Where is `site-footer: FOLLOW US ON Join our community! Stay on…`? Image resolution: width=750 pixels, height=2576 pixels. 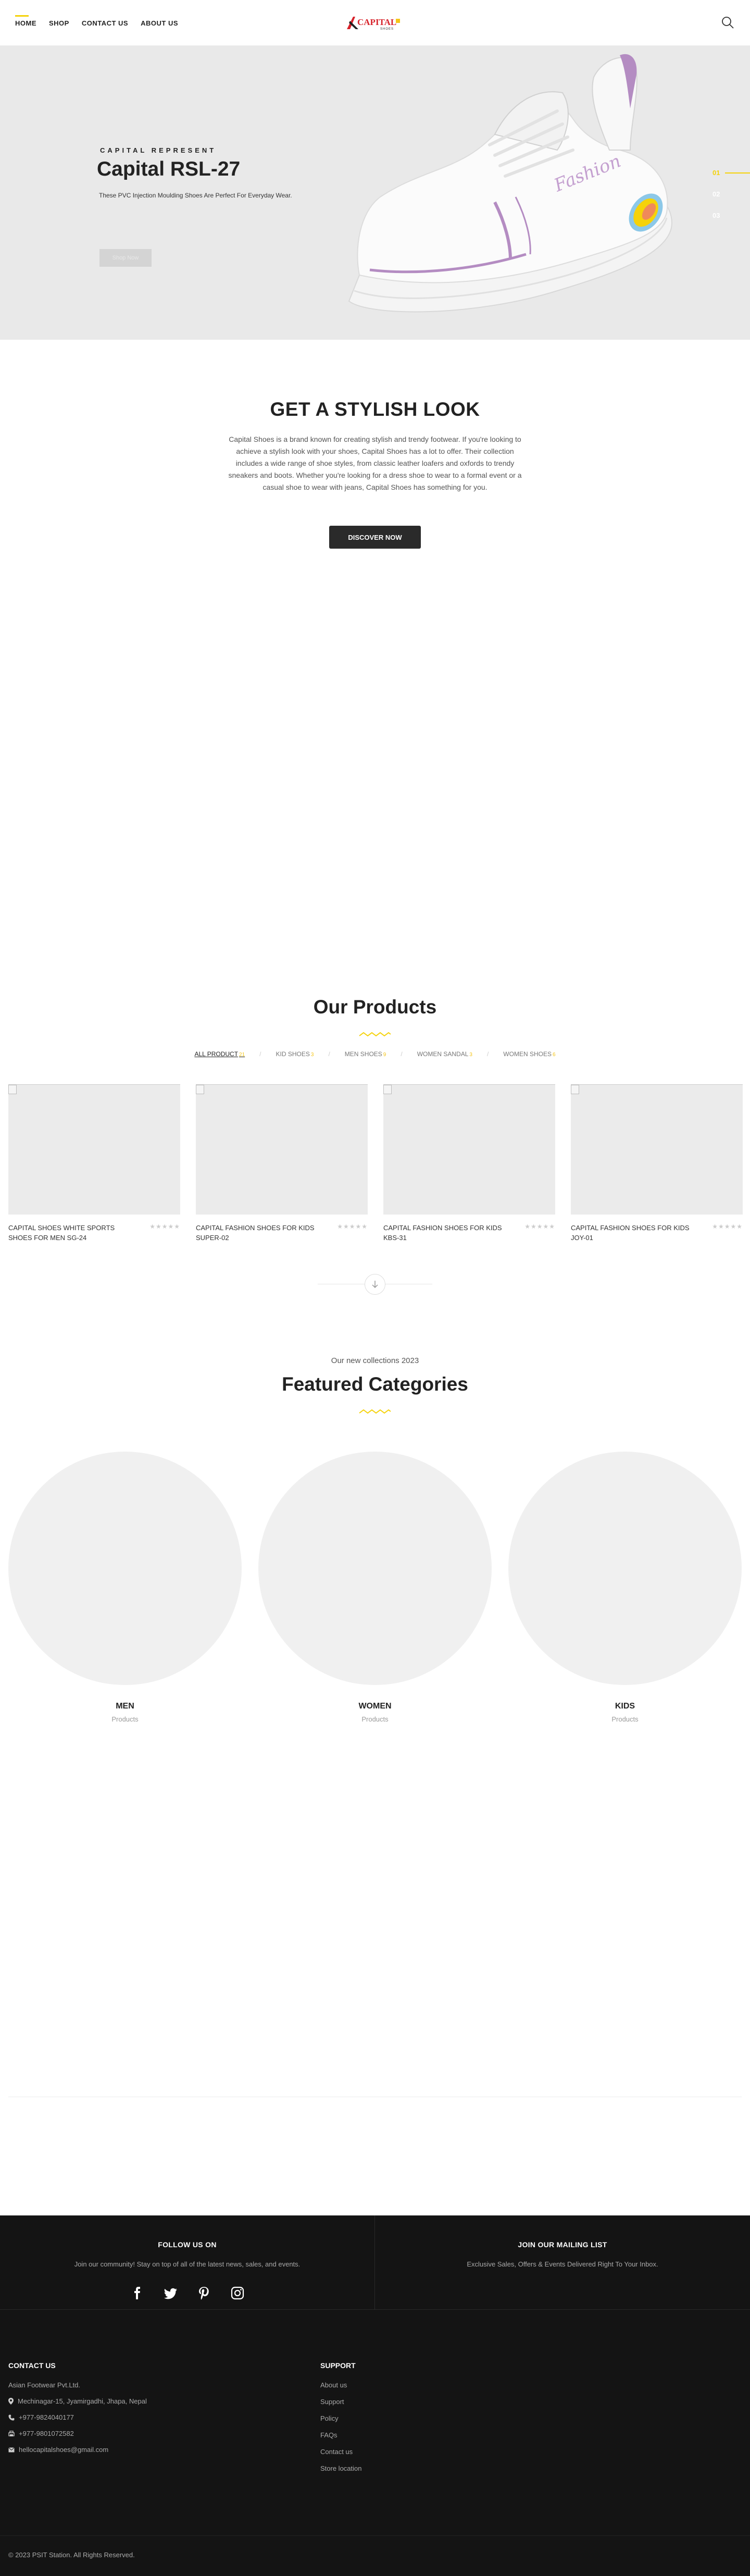 site-footer: FOLLOW US ON Join our community! Stay on… is located at coordinates (375, 2395).